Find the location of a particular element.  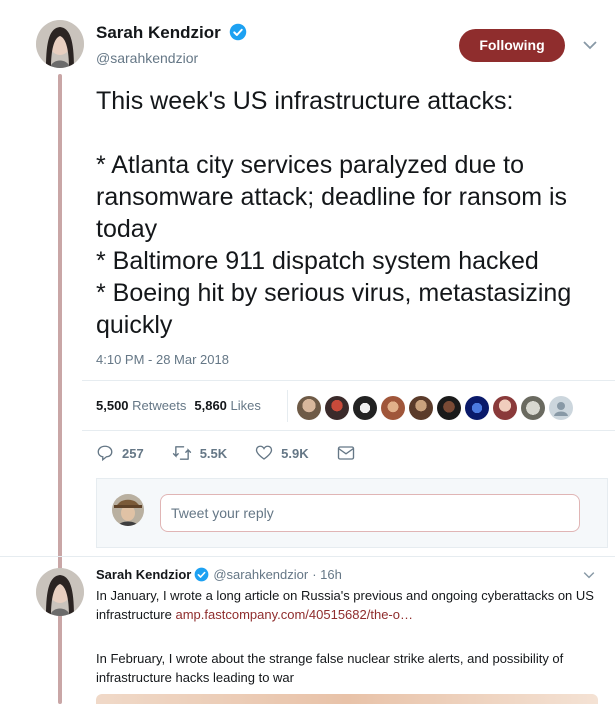

retweets-label: Retweets is located at coordinates (159, 405).